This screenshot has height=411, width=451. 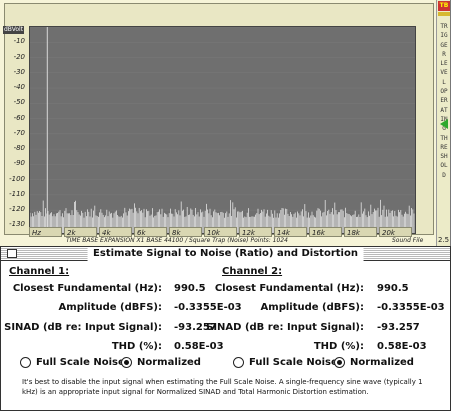 I want to click on channel2-thd-value: 0.58E-03, so click(x=402, y=346).